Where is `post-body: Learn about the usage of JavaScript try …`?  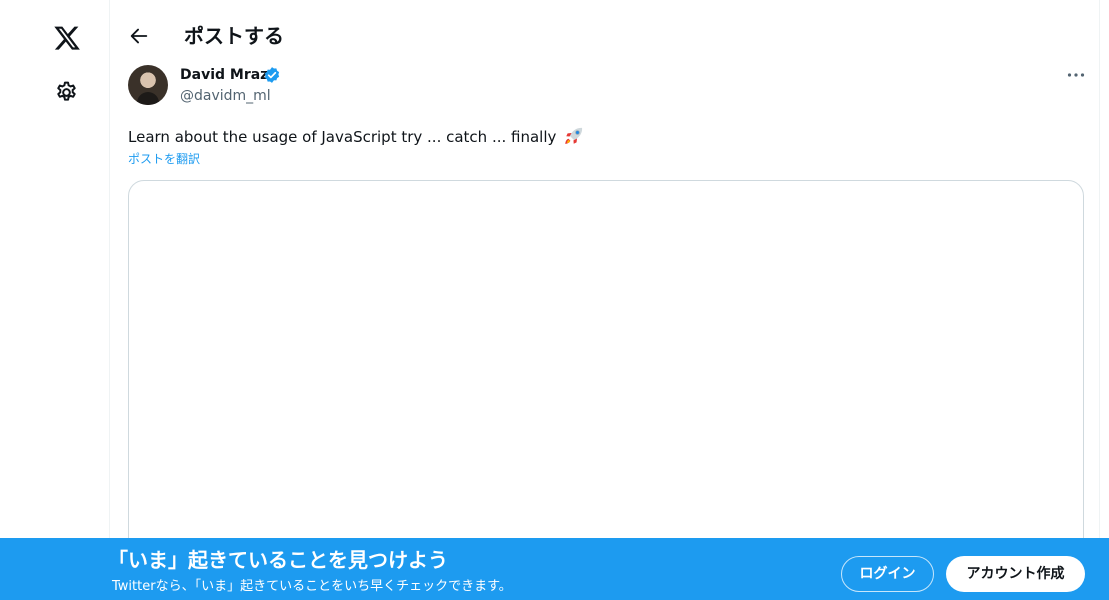
post-body: Learn about the usage of JavaScript try … is located at coordinates (342, 137).